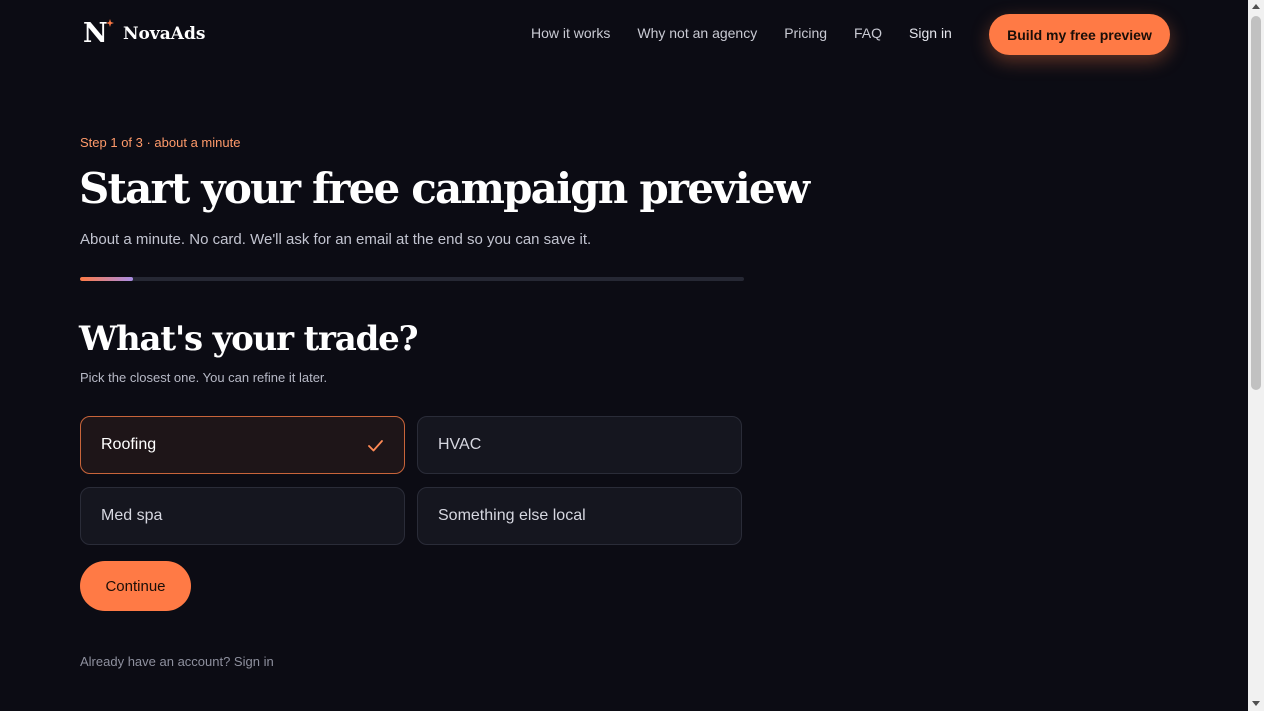  What do you see at coordinates (164, 34) in the screenshot?
I see `brand-name: NovaAds` at bounding box center [164, 34].